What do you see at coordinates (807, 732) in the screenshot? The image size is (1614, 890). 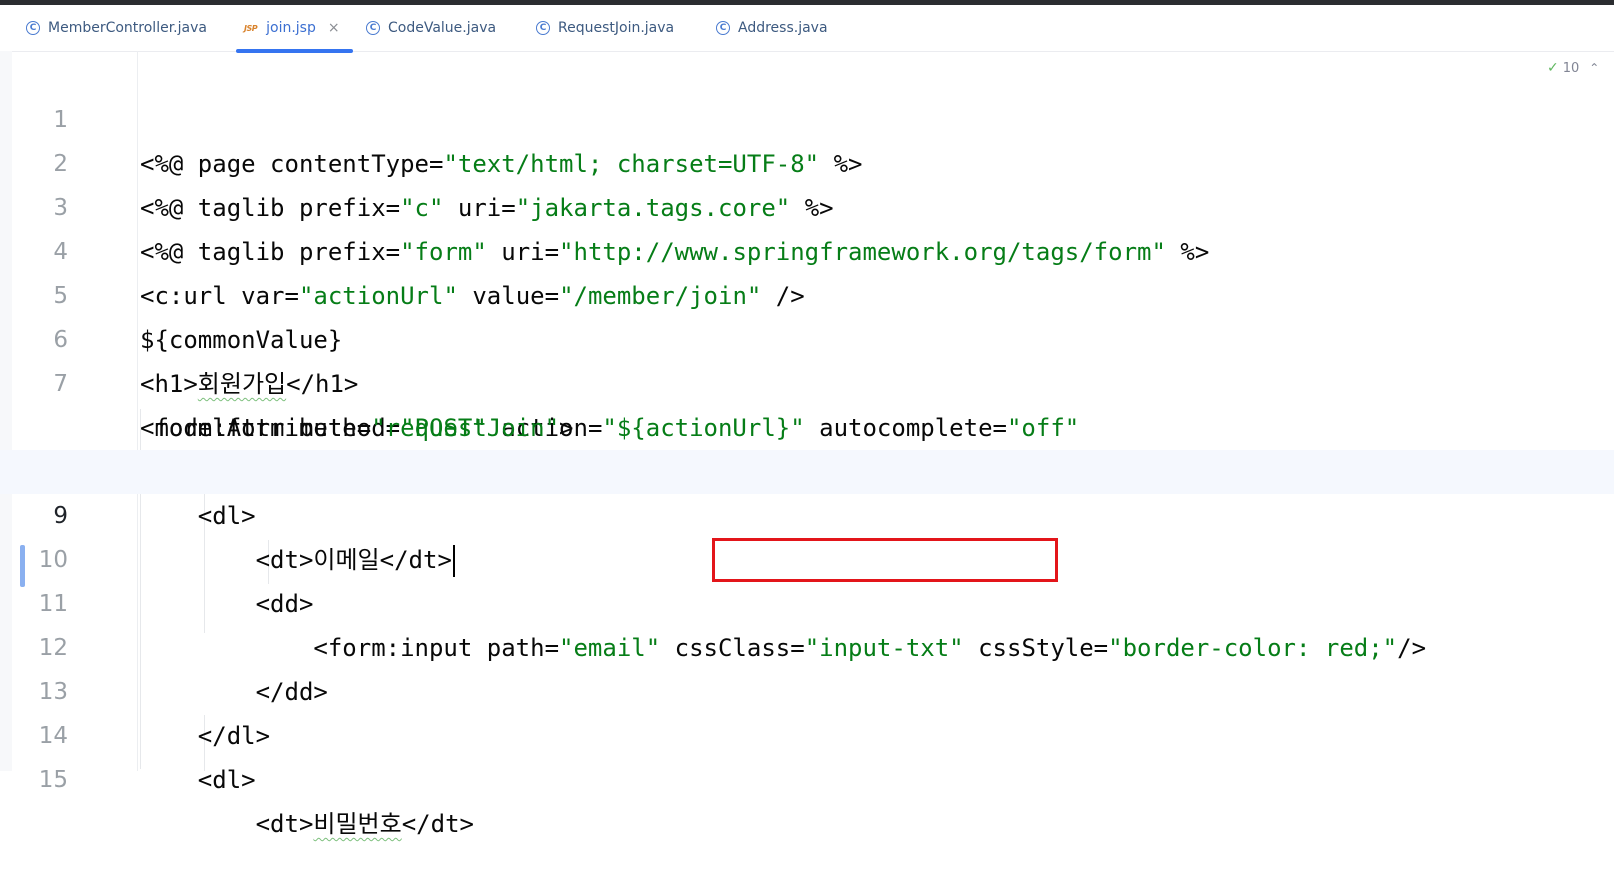 I see `code-line: 14 <dl>` at bounding box center [807, 732].